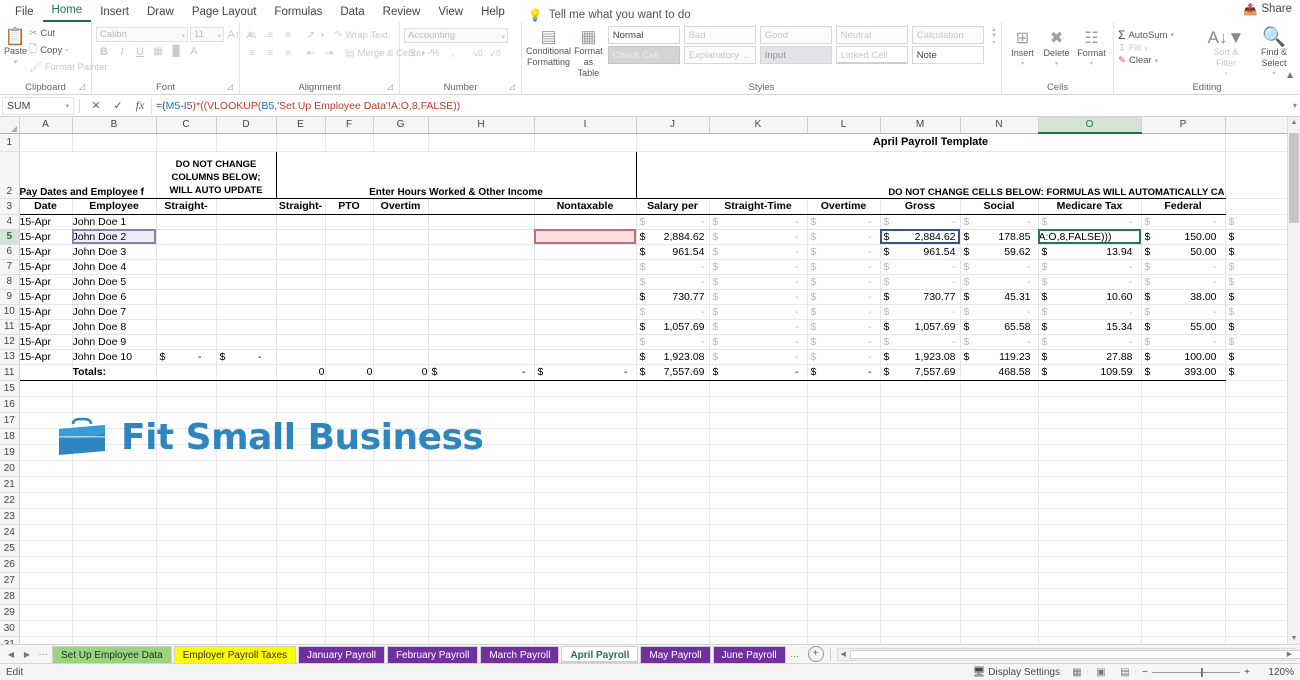 This screenshot has height=680, width=1300. I want to click on cell-O10: $ -, so click(1089, 312).